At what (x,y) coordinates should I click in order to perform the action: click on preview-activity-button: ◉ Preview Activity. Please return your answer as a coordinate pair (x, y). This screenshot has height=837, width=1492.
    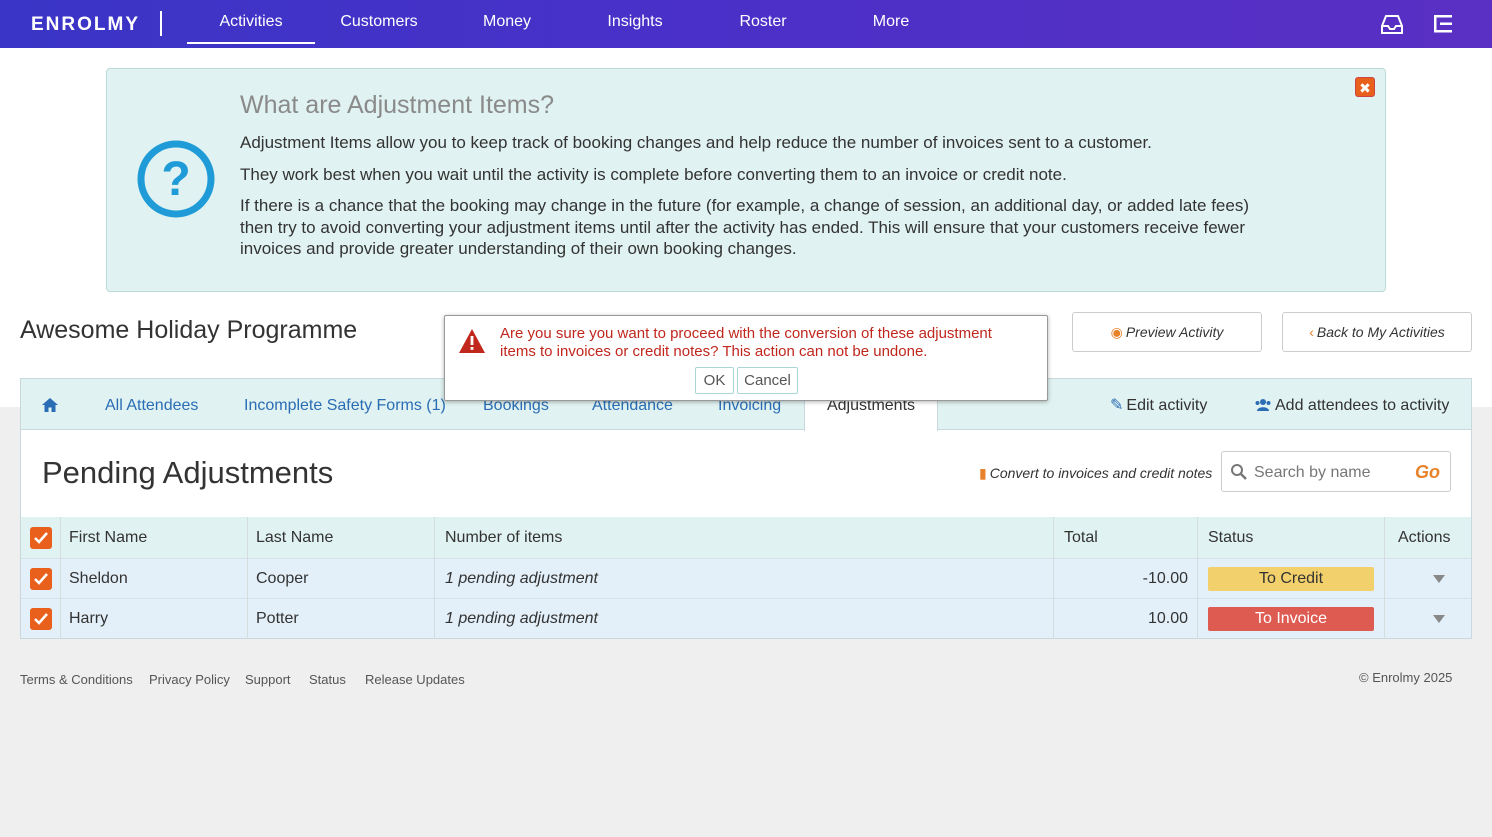
    Looking at the image, I should click on (1167, 332).